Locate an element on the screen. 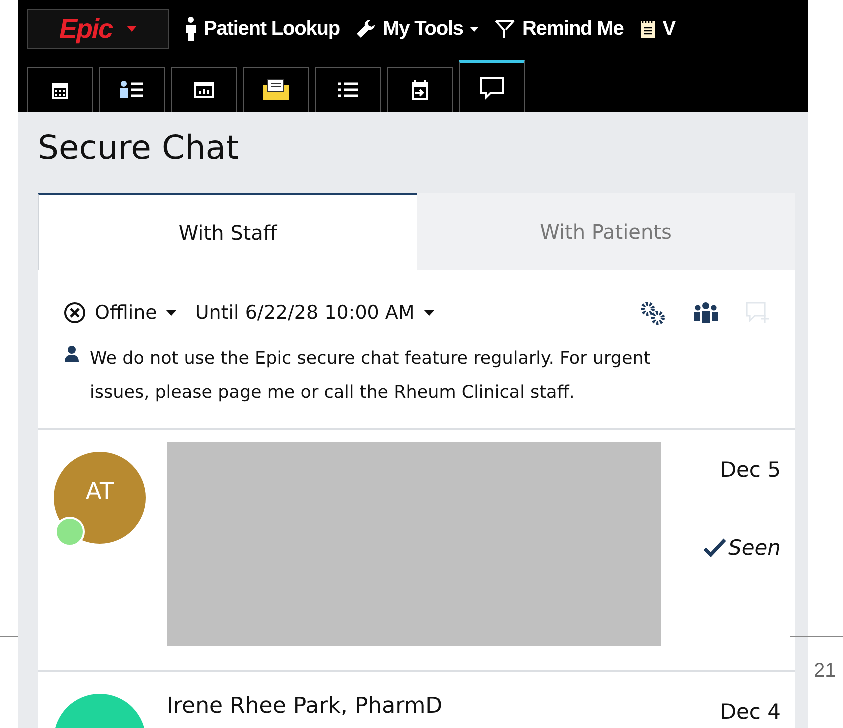  calendar-icon is located at coordinates (60, 90).